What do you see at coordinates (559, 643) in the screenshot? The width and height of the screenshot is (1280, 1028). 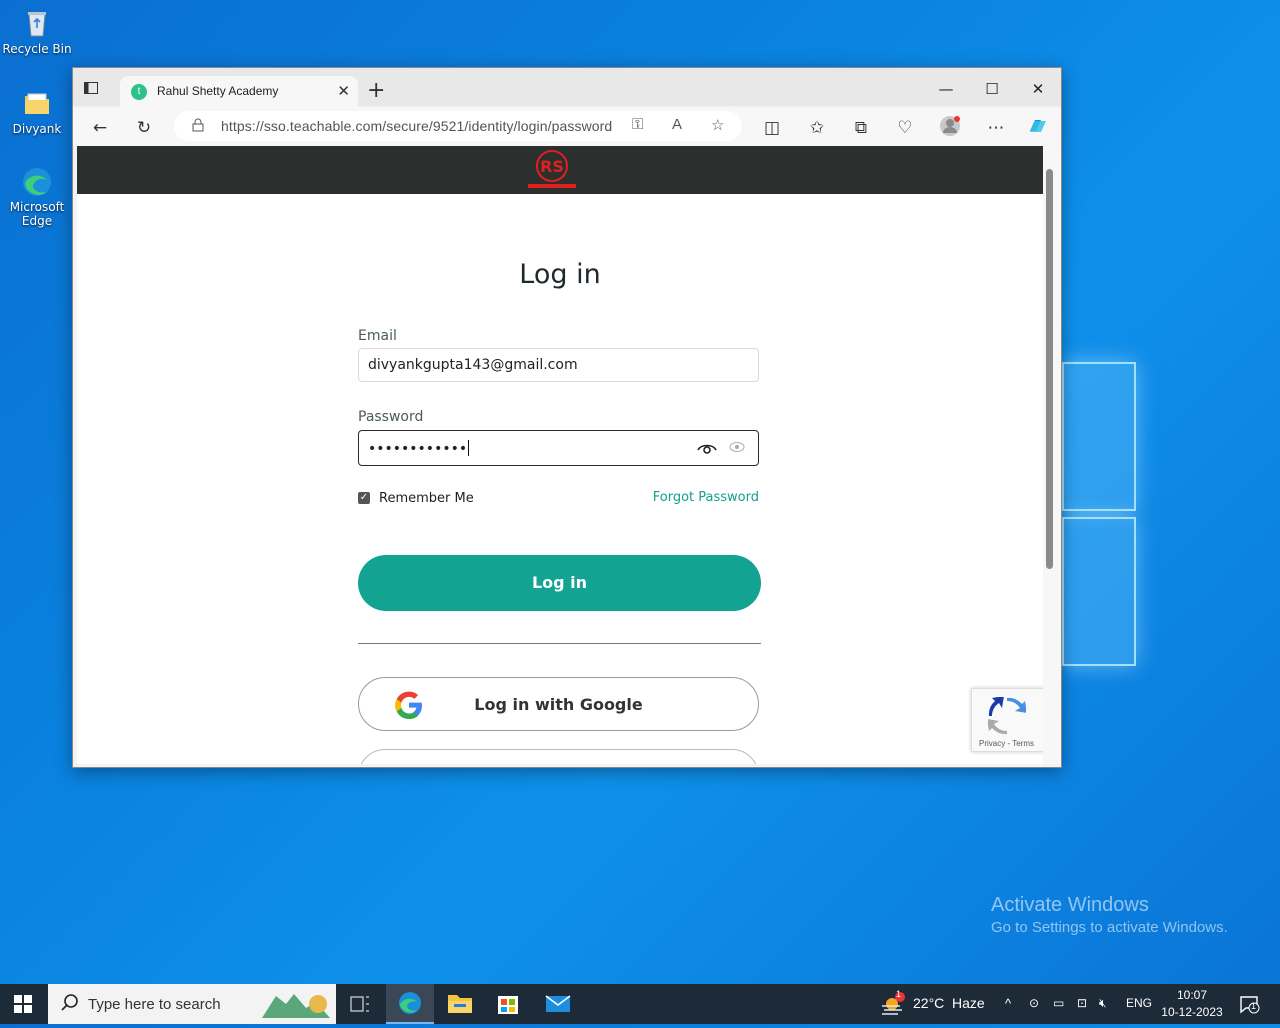 I see `divider` at bounding box center [559, 643].